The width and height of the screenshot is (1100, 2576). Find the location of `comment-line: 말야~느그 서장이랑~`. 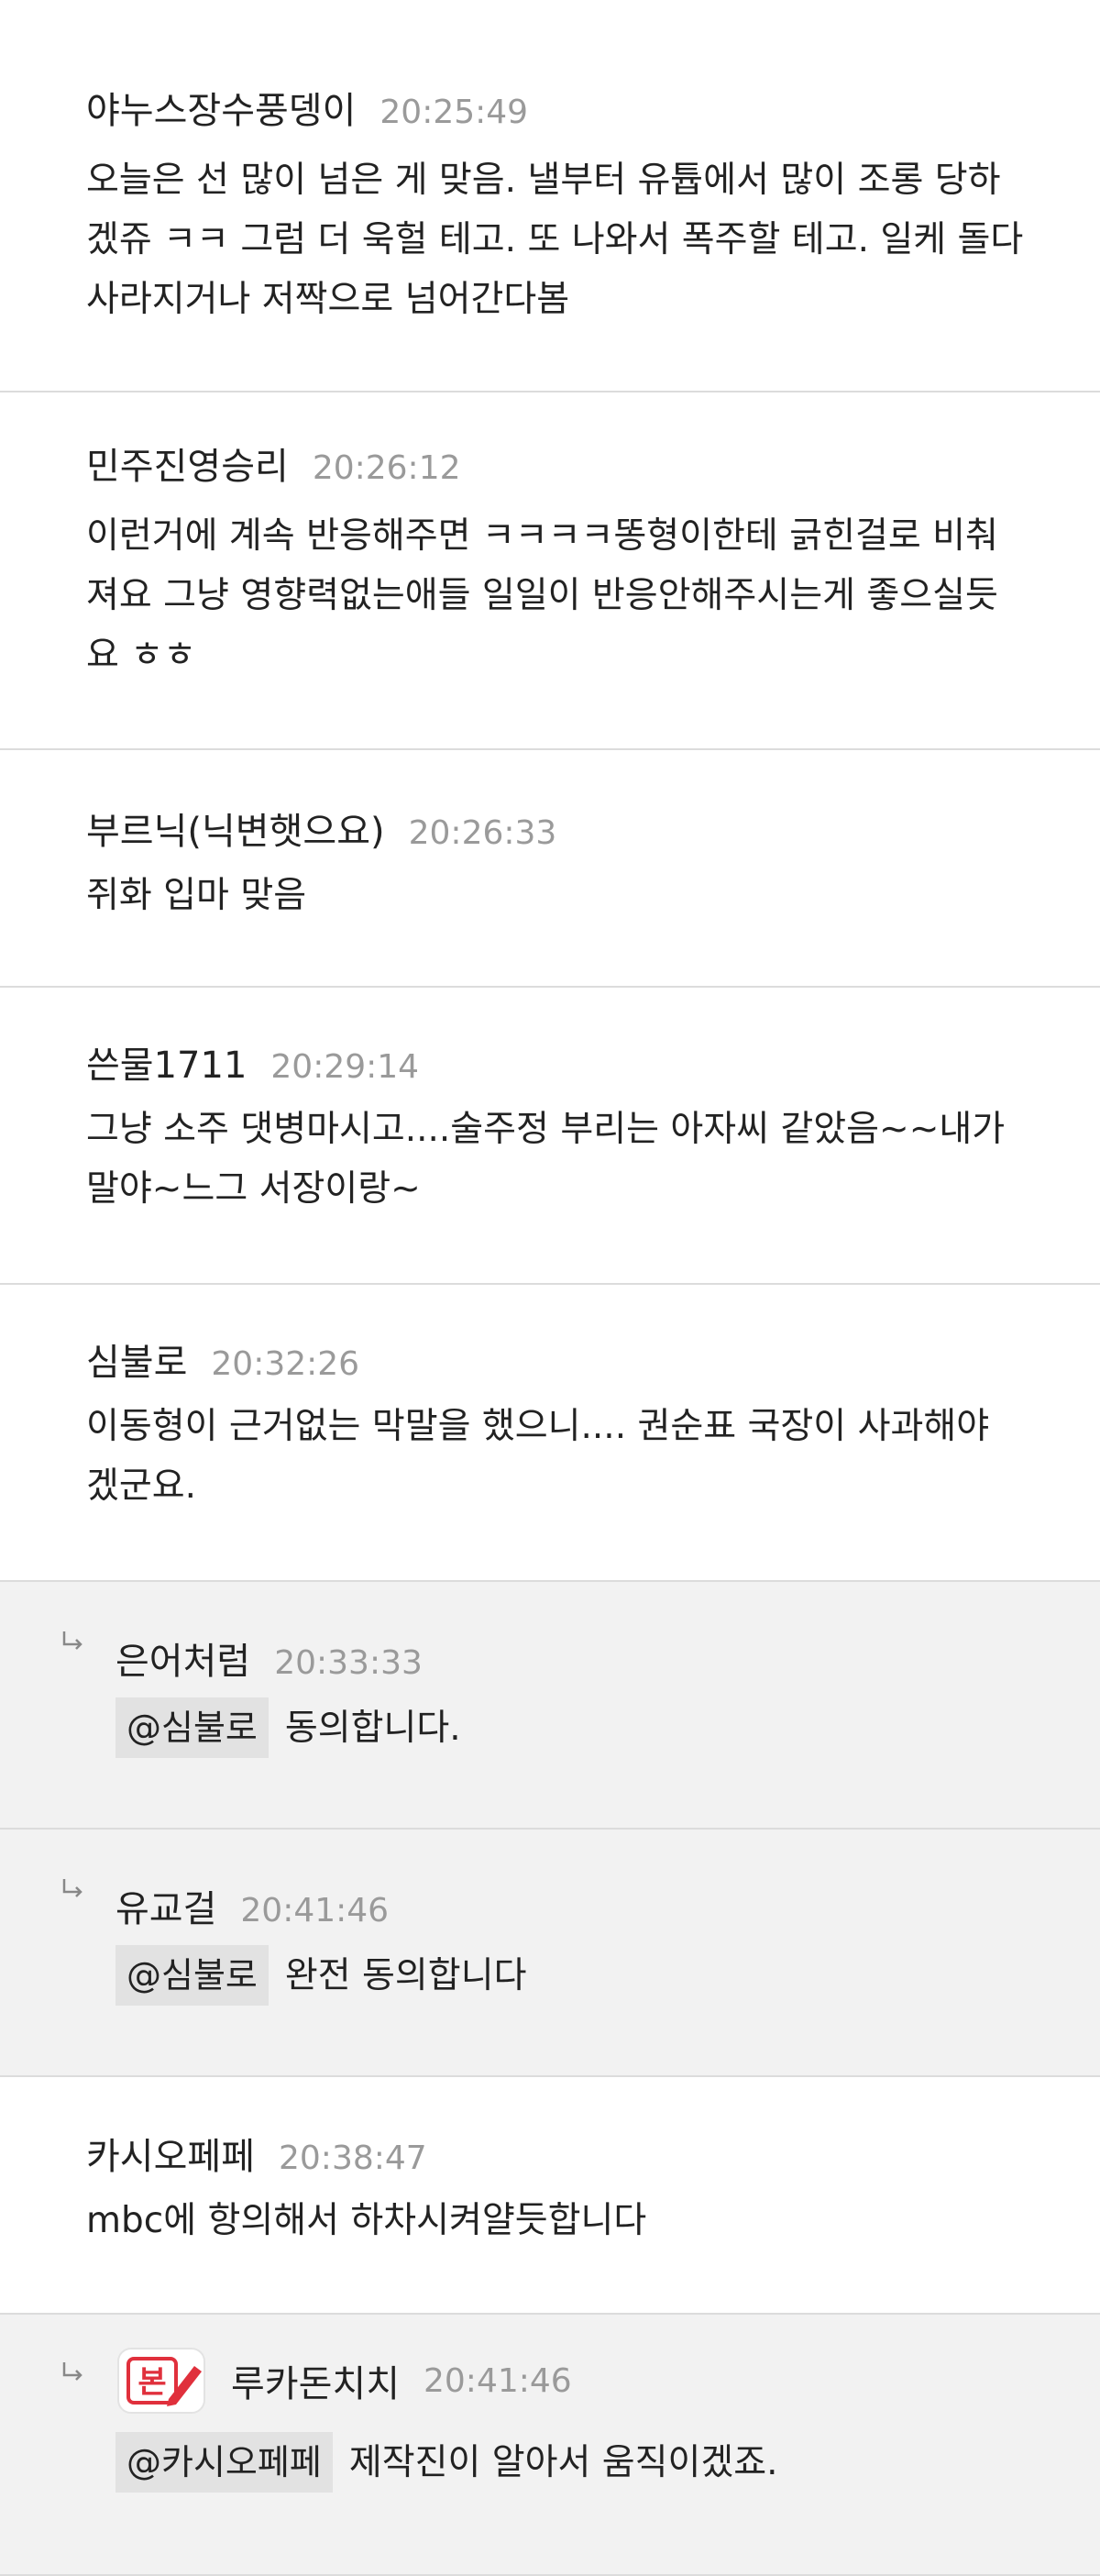

comment-line: 말야~느그 서장이랑~ is located at coordinates (253, 1189).